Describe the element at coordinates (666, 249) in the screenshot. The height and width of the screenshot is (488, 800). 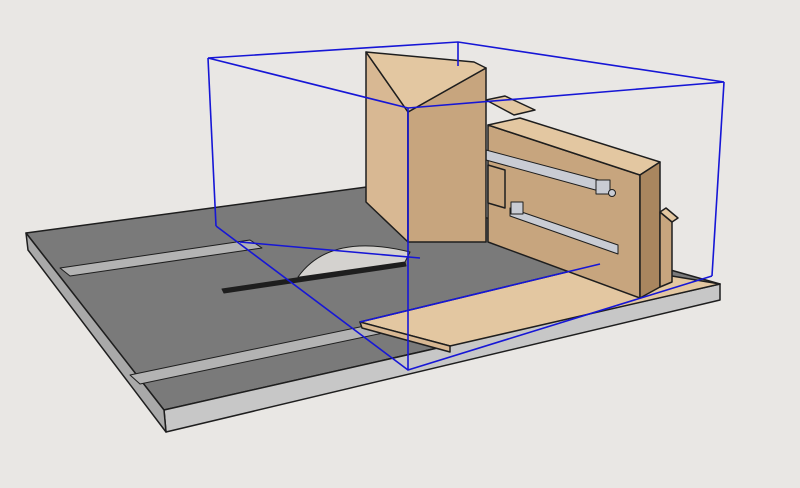
I see `support-block-front` at that location.